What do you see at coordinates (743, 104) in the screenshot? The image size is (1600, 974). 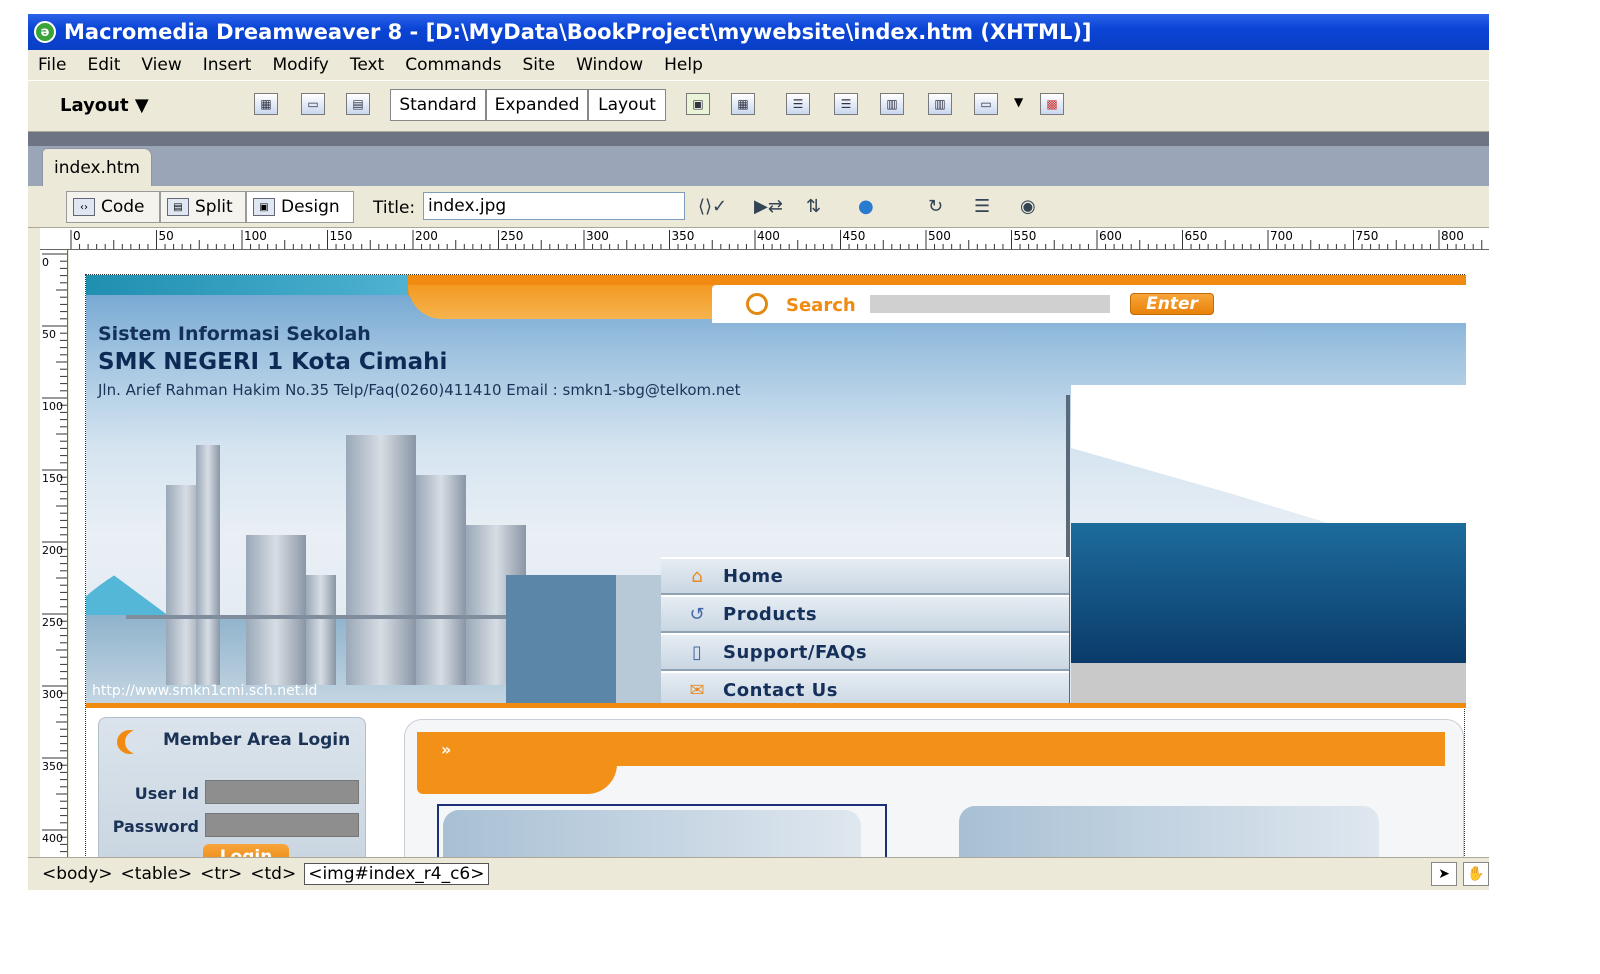 I see `draw-layout-cell-icon: ▦` at bounding box center [743, 104].